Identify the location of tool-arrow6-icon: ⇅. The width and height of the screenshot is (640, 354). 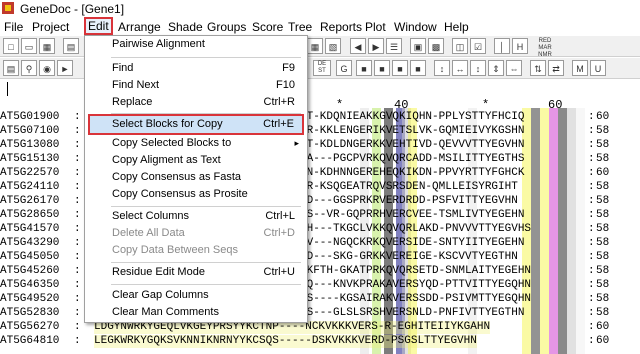
(538, 68).